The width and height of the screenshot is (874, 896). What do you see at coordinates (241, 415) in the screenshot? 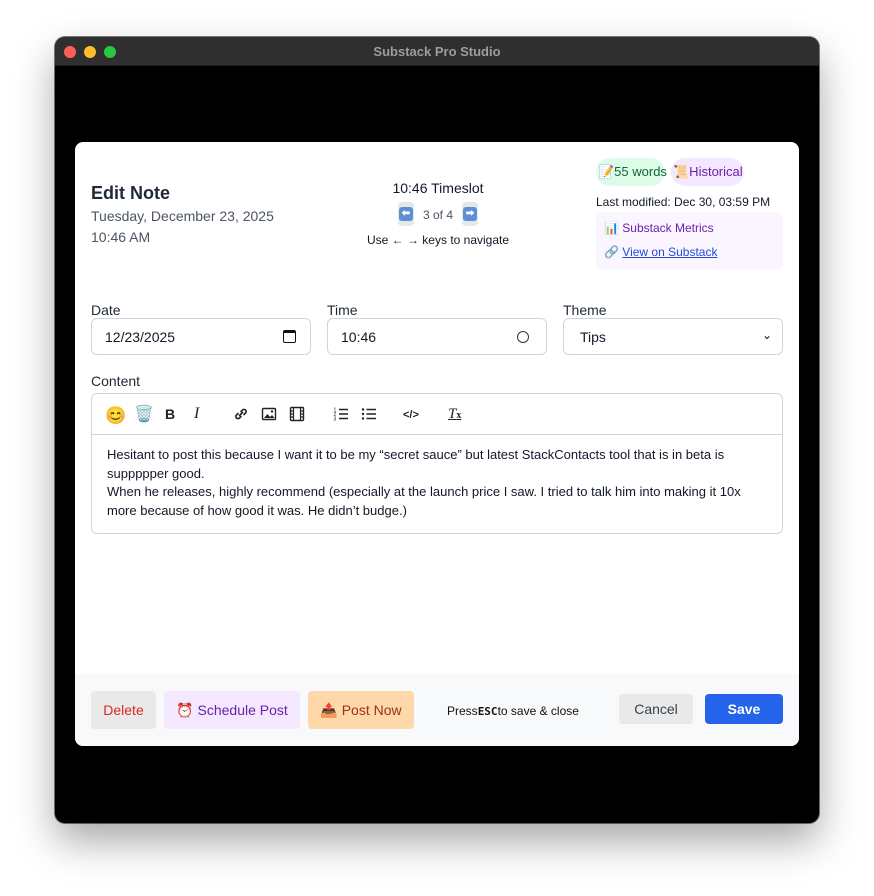
I see `link-icon-button` at bounding box center [241, 415].